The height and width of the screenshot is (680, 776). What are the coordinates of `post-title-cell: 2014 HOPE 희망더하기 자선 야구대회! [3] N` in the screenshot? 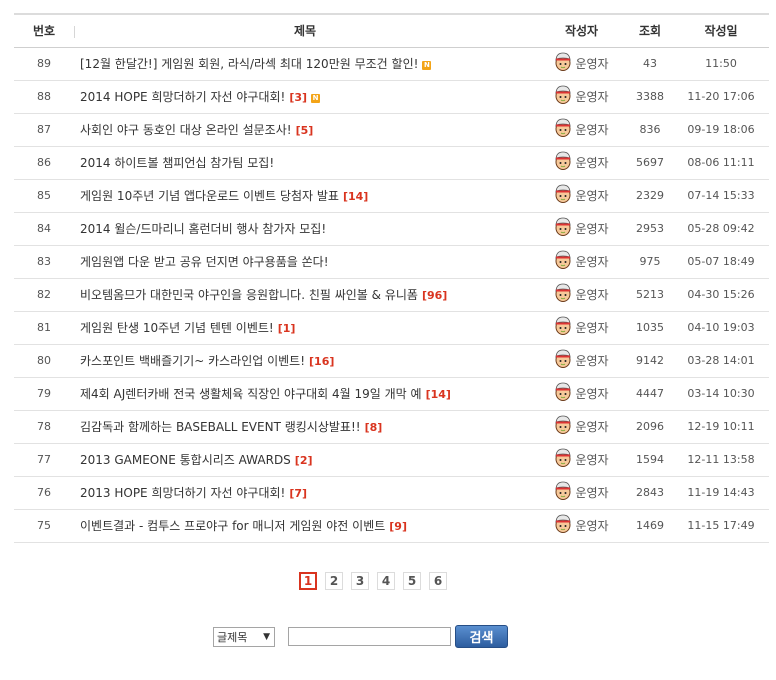 It's located at (305, 96).